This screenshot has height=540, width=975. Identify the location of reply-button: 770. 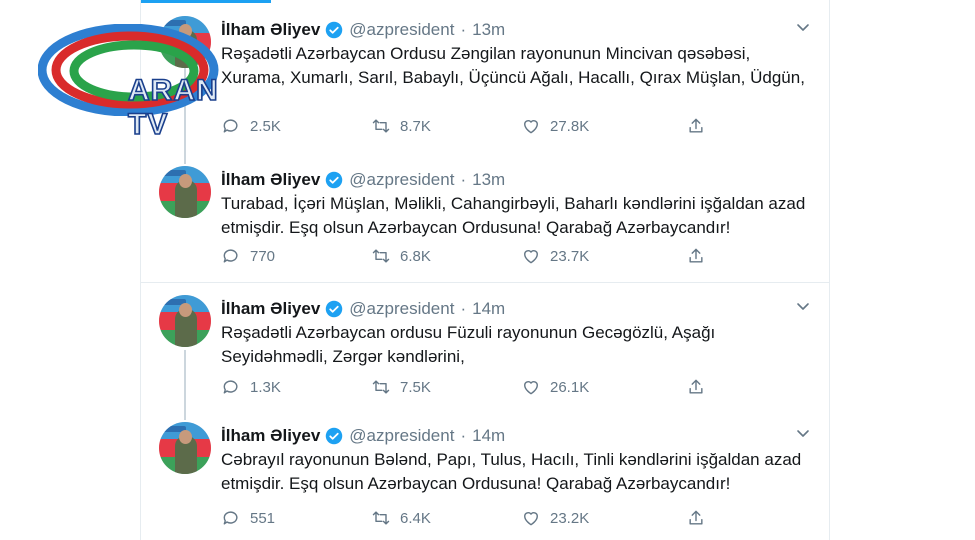
(248, 256).